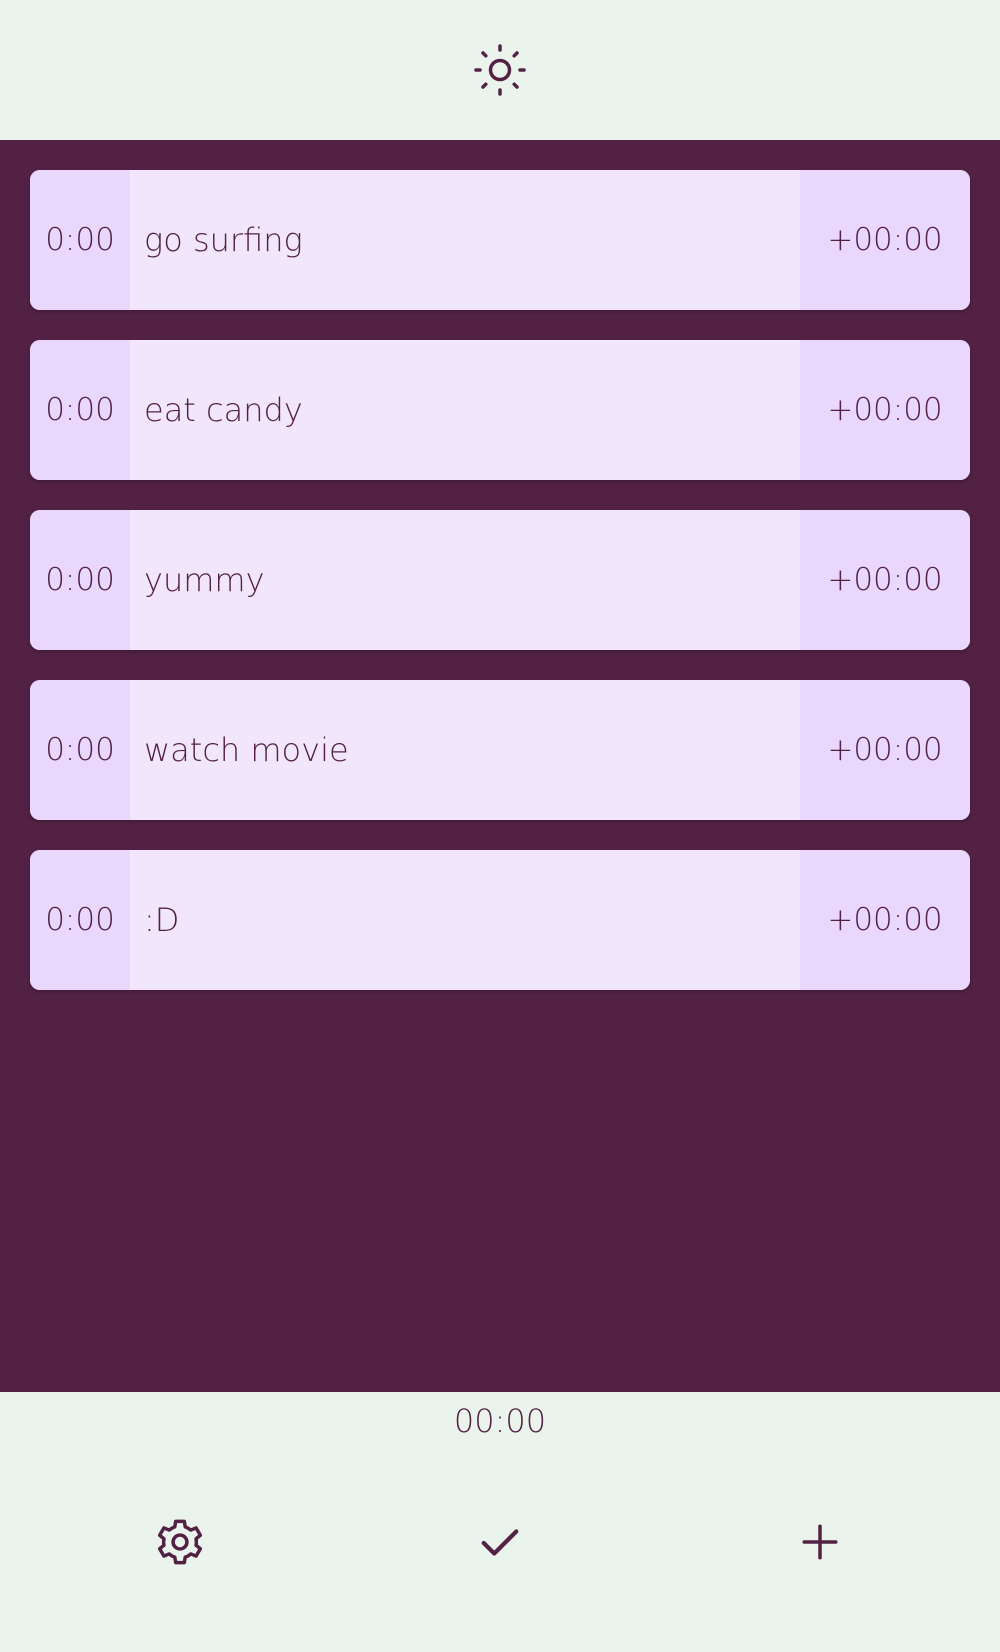 This screenshot has height=1652, width=1000. What do you see at coordinates (465, 750) in the screenshot?
I see `task-name: watch movie` at bounding box center [465, 750].